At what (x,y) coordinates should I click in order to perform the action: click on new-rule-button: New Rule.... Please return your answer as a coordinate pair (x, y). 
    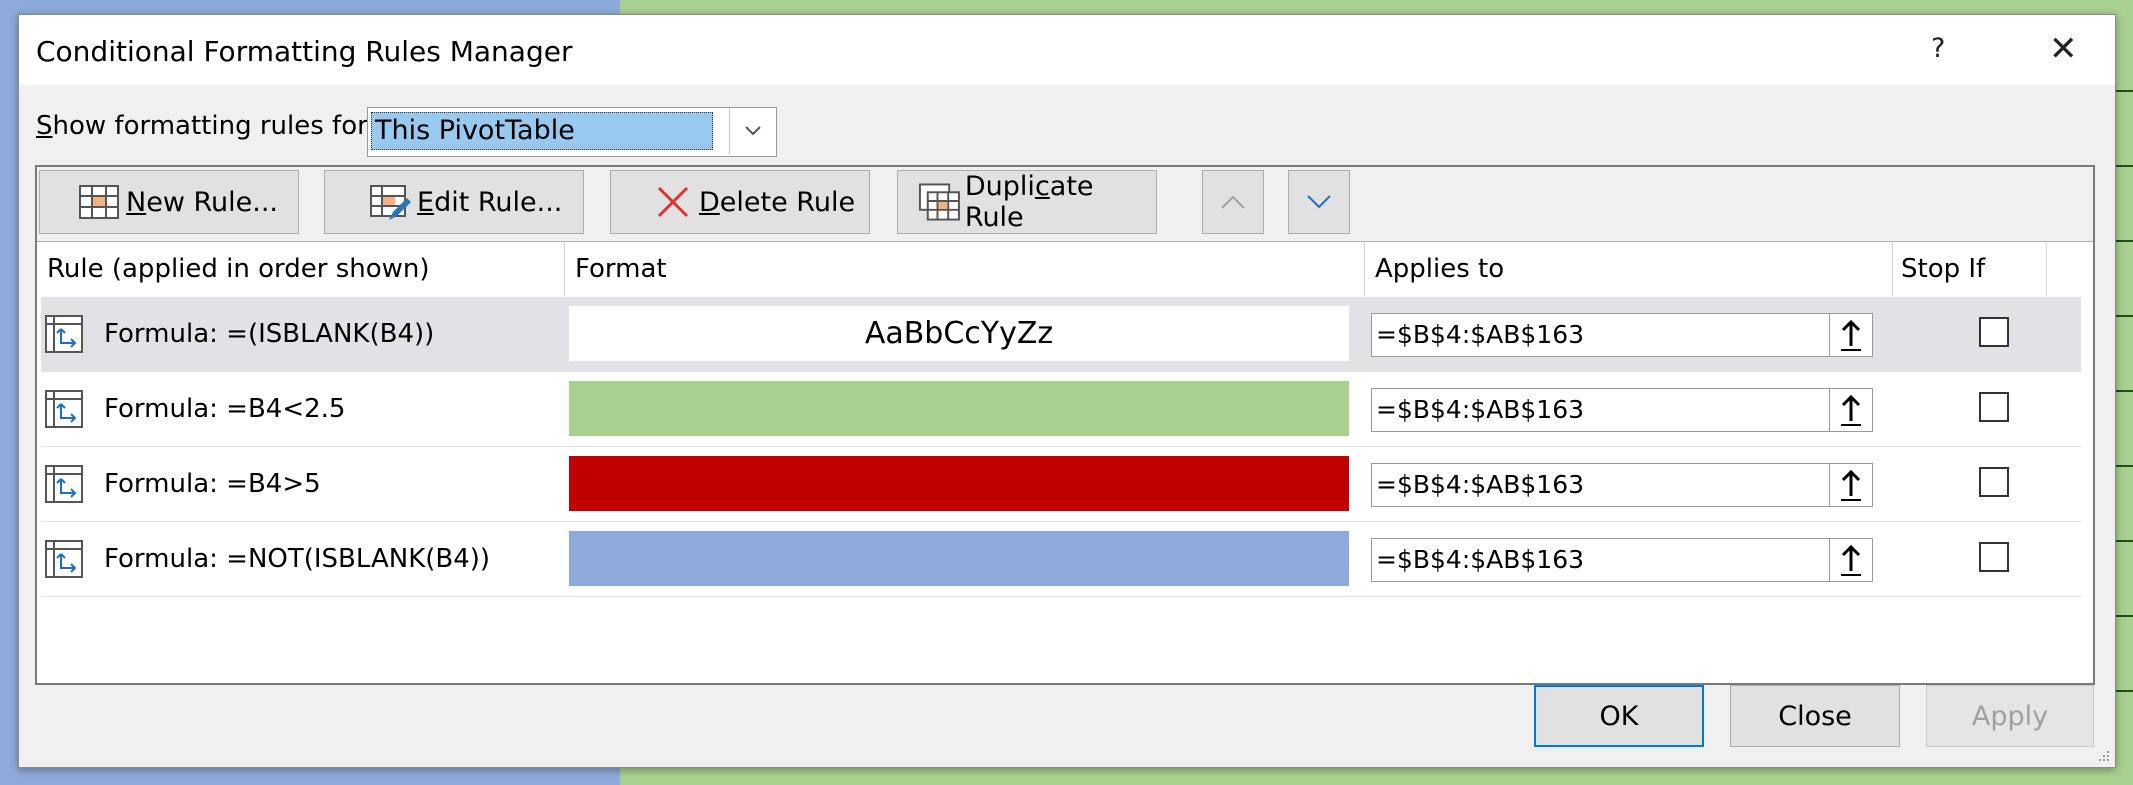
    Looking at the image, I should click on (169, 202).